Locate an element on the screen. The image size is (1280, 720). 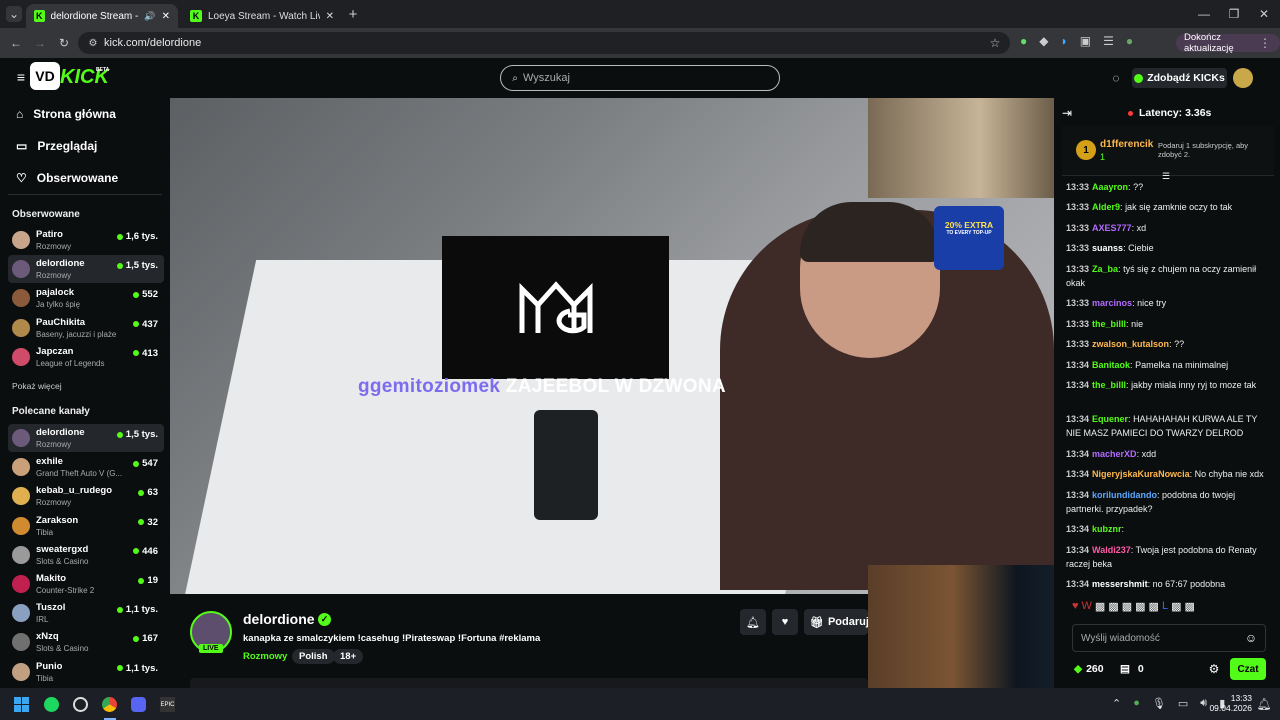
nav-browse: ▭ Przeglądaj is located at coordinates (56, 146).